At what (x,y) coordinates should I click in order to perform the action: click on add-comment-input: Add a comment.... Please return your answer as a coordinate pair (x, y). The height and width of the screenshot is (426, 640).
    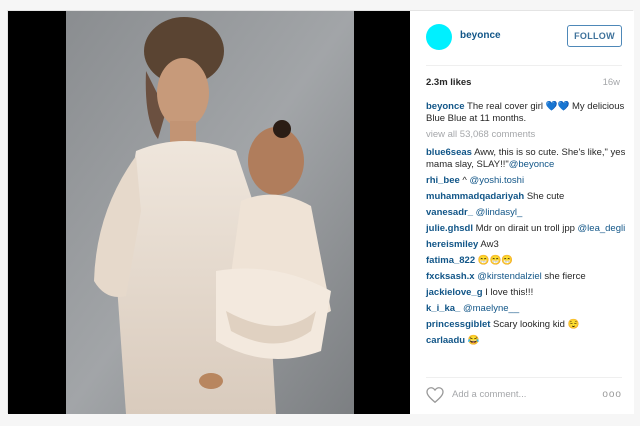
    Looking at the image, I should click on (489, 394).